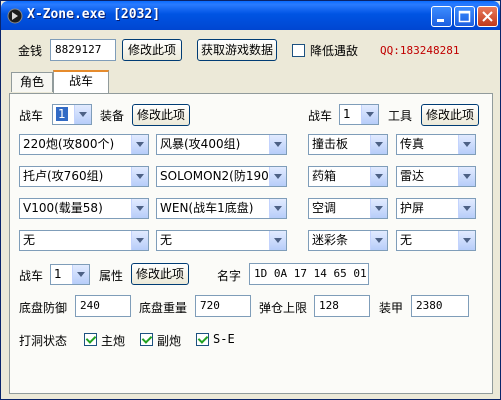 This screenshot has width=501, height=400. I want to click on equip-tank-label: 战车, so click(31, 116).